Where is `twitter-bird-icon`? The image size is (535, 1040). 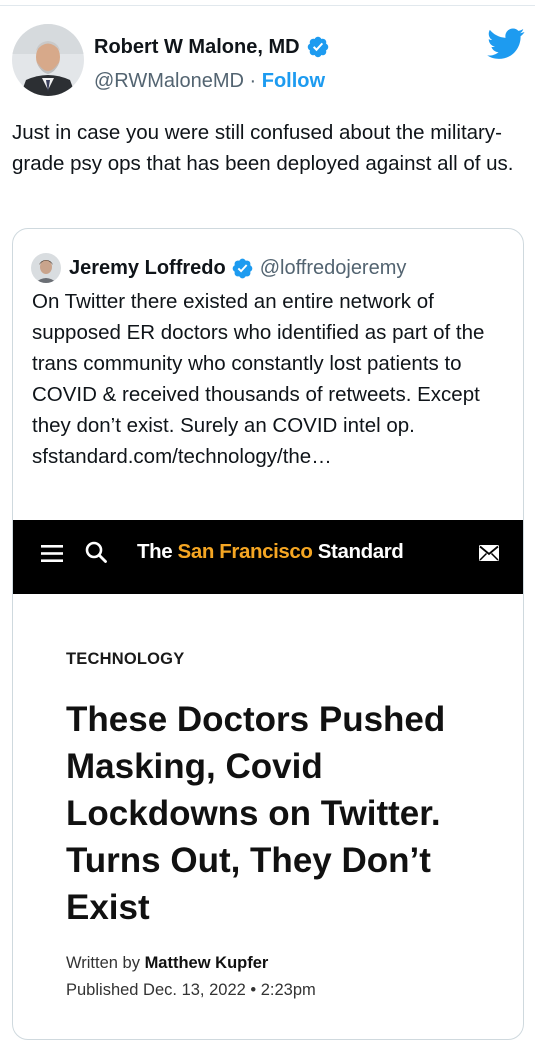 twitter-bird-icon is located at coordinates (506, 44).